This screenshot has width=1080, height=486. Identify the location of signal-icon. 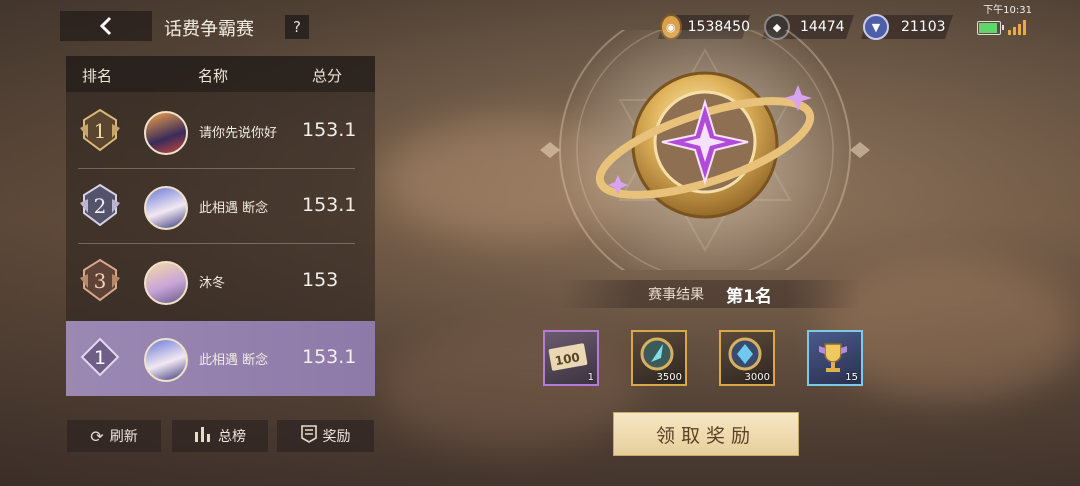
(1017, 27).